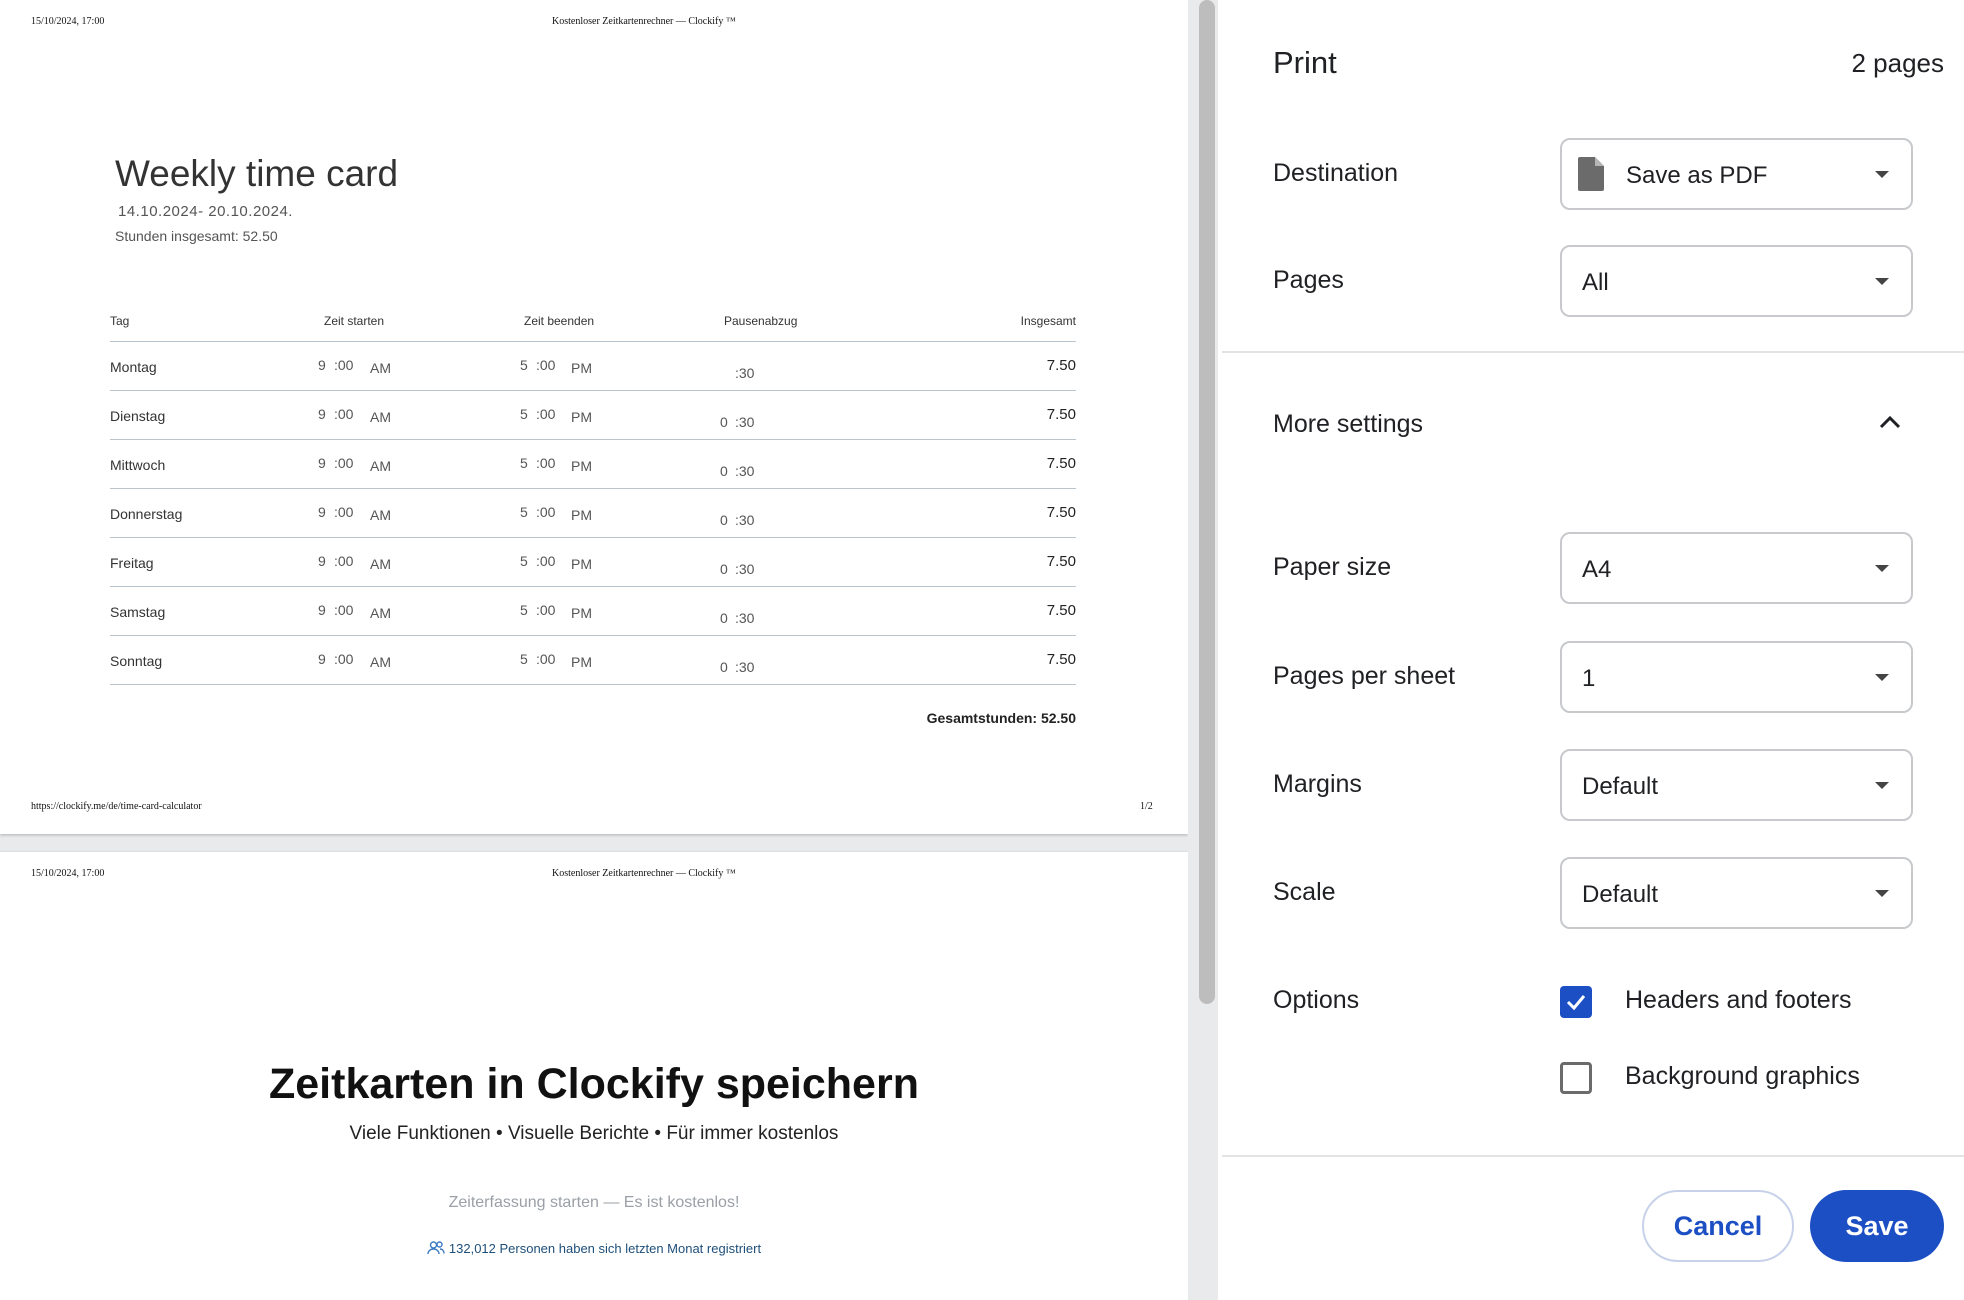 This screenshot has height=1300, width=1964. I want to click on pages-select: All, so click(1736, 281).